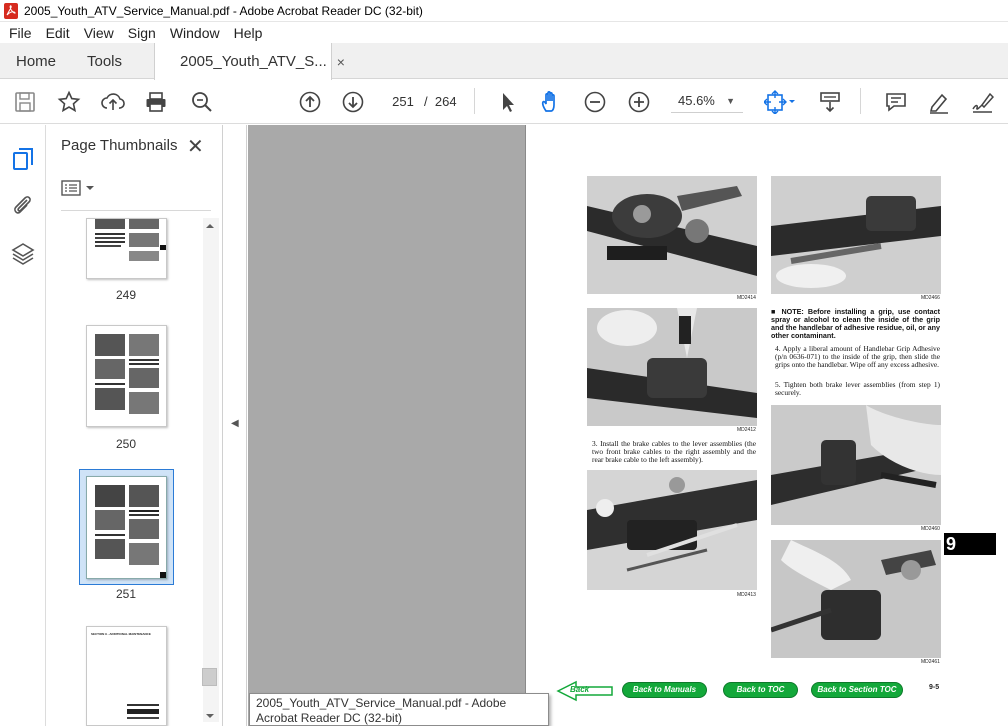  What do you see at coordinates (504, 61) in the screenshot?
I see `tab-bar: Home Tools 2005_Youth_ATV_S... ×` at bounding box center [504, 61].